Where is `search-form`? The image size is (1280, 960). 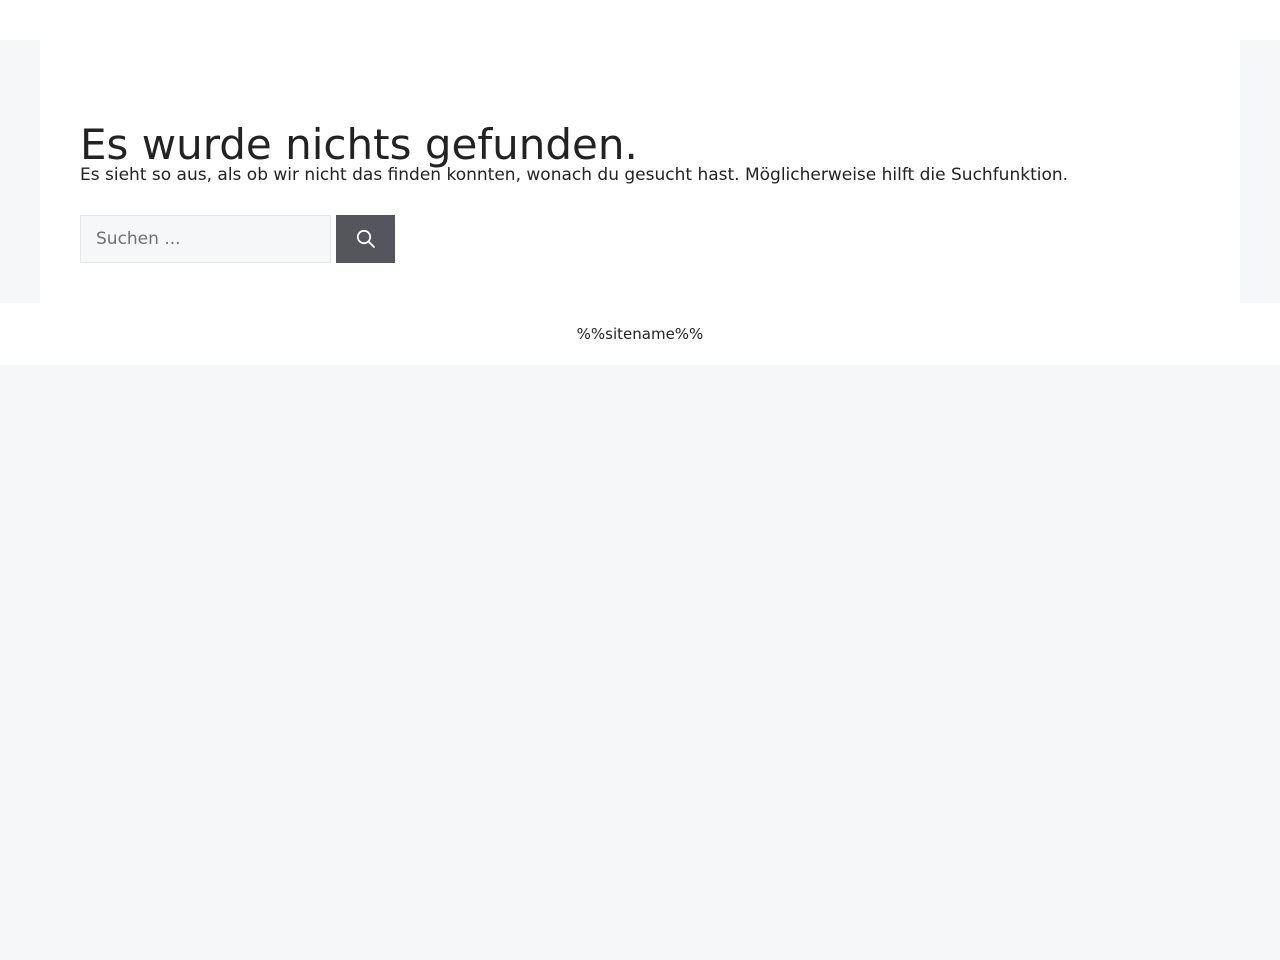 search-form is located at coordinates (237, 239).